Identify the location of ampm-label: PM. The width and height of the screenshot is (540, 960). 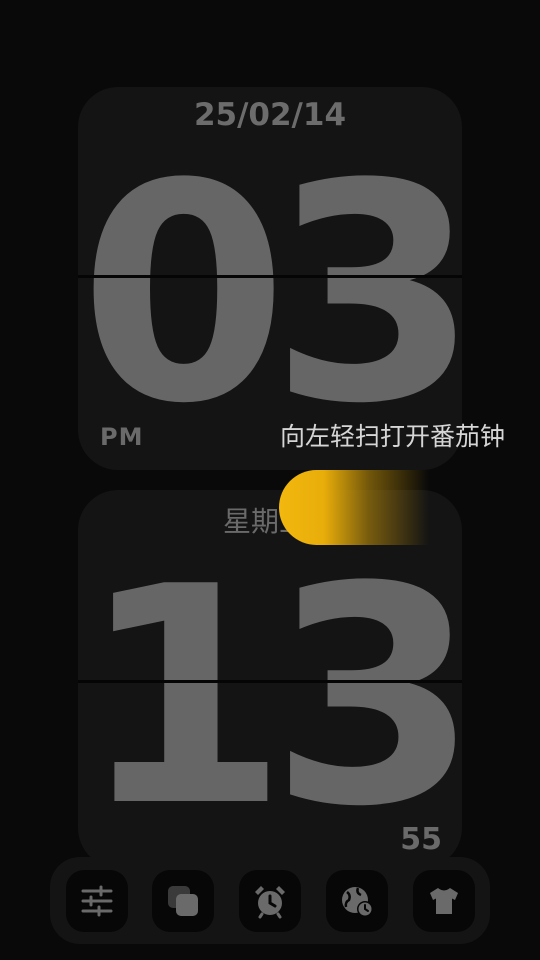
(122, 437).